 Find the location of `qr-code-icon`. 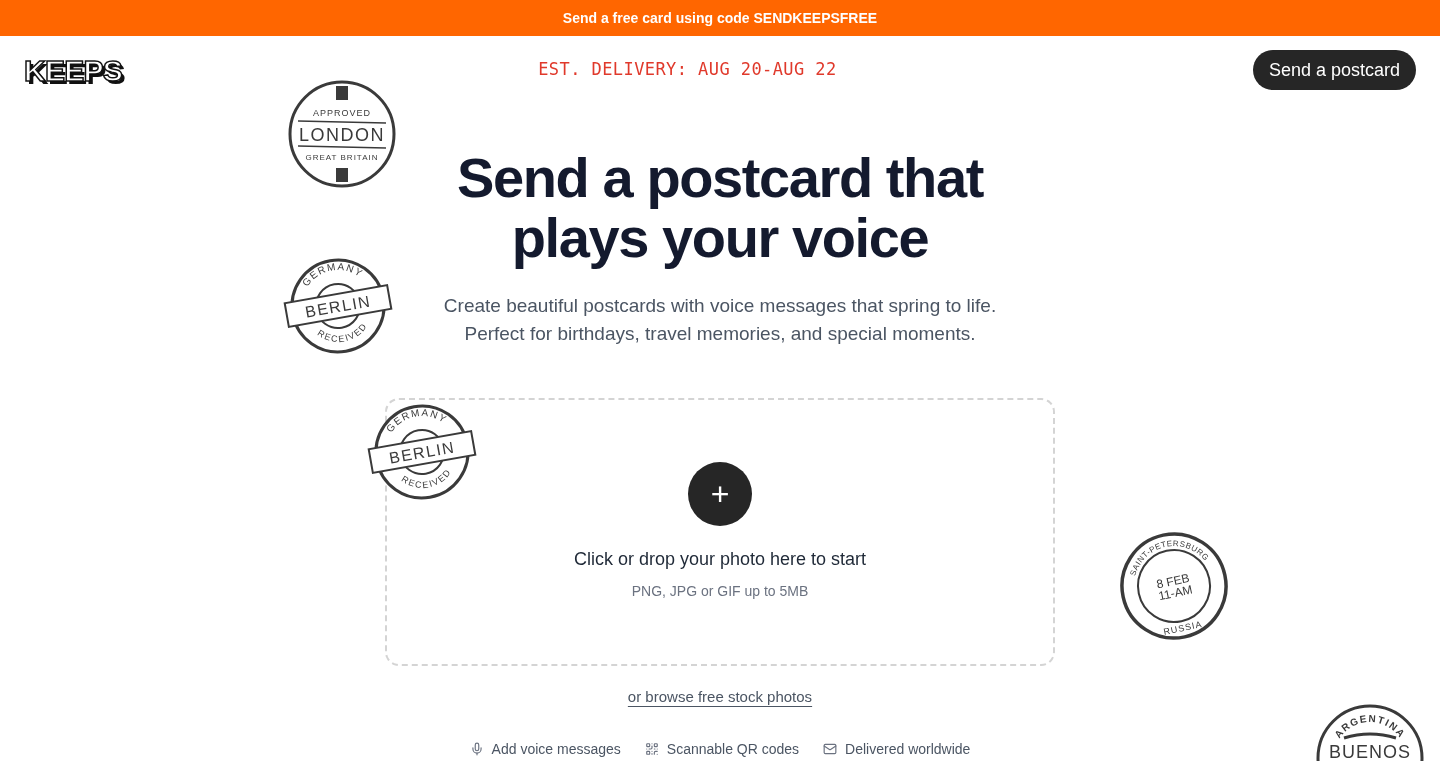

qr-code-icon is located at coordinates (651, 749).